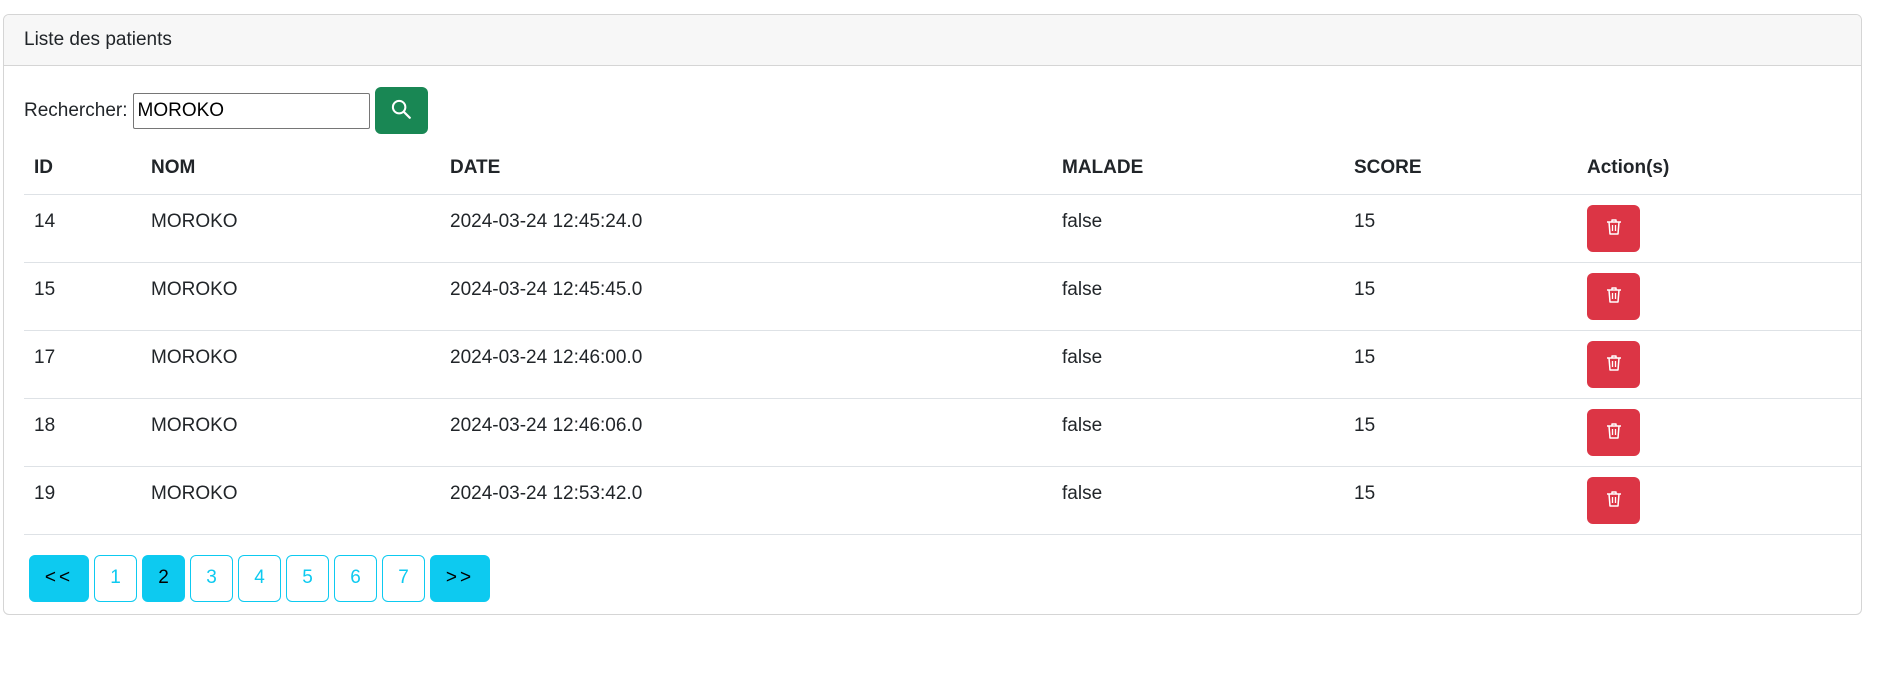  I want to click on header-id: ID, so click(82, 169).